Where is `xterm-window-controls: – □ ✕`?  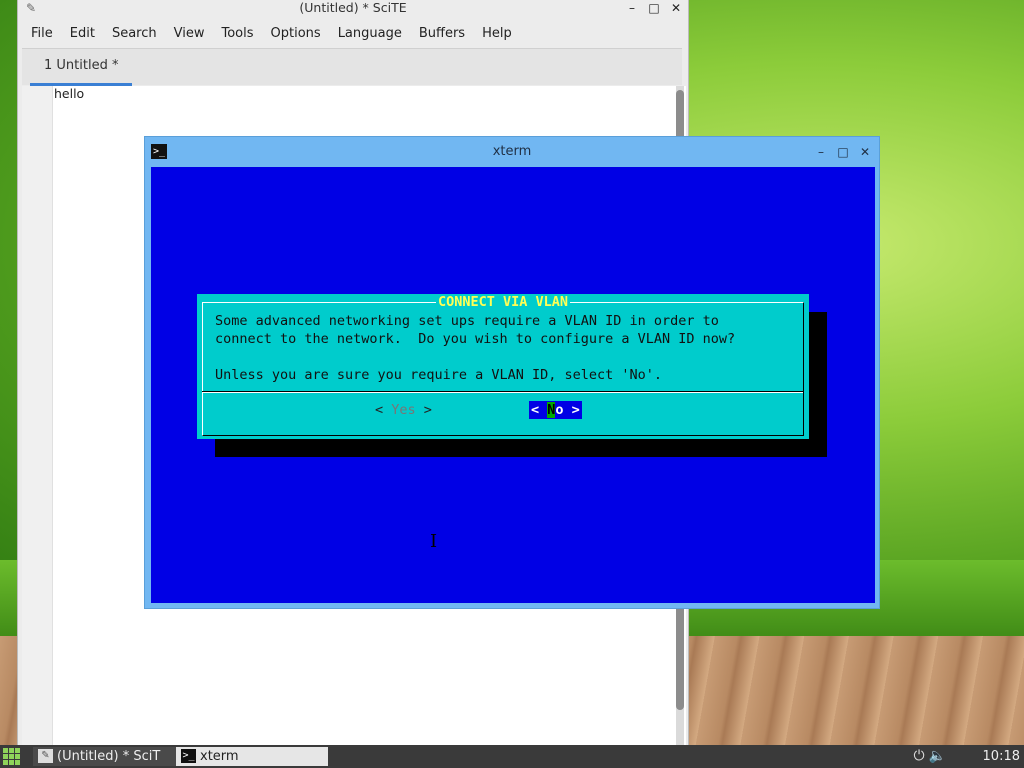
xterm-window-controls: – □ ✕ is located at coordinates (843, 152).